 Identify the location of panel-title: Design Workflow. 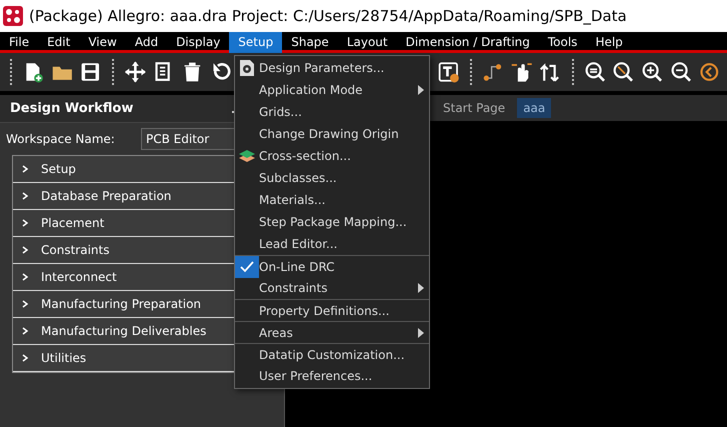
(72, 109).